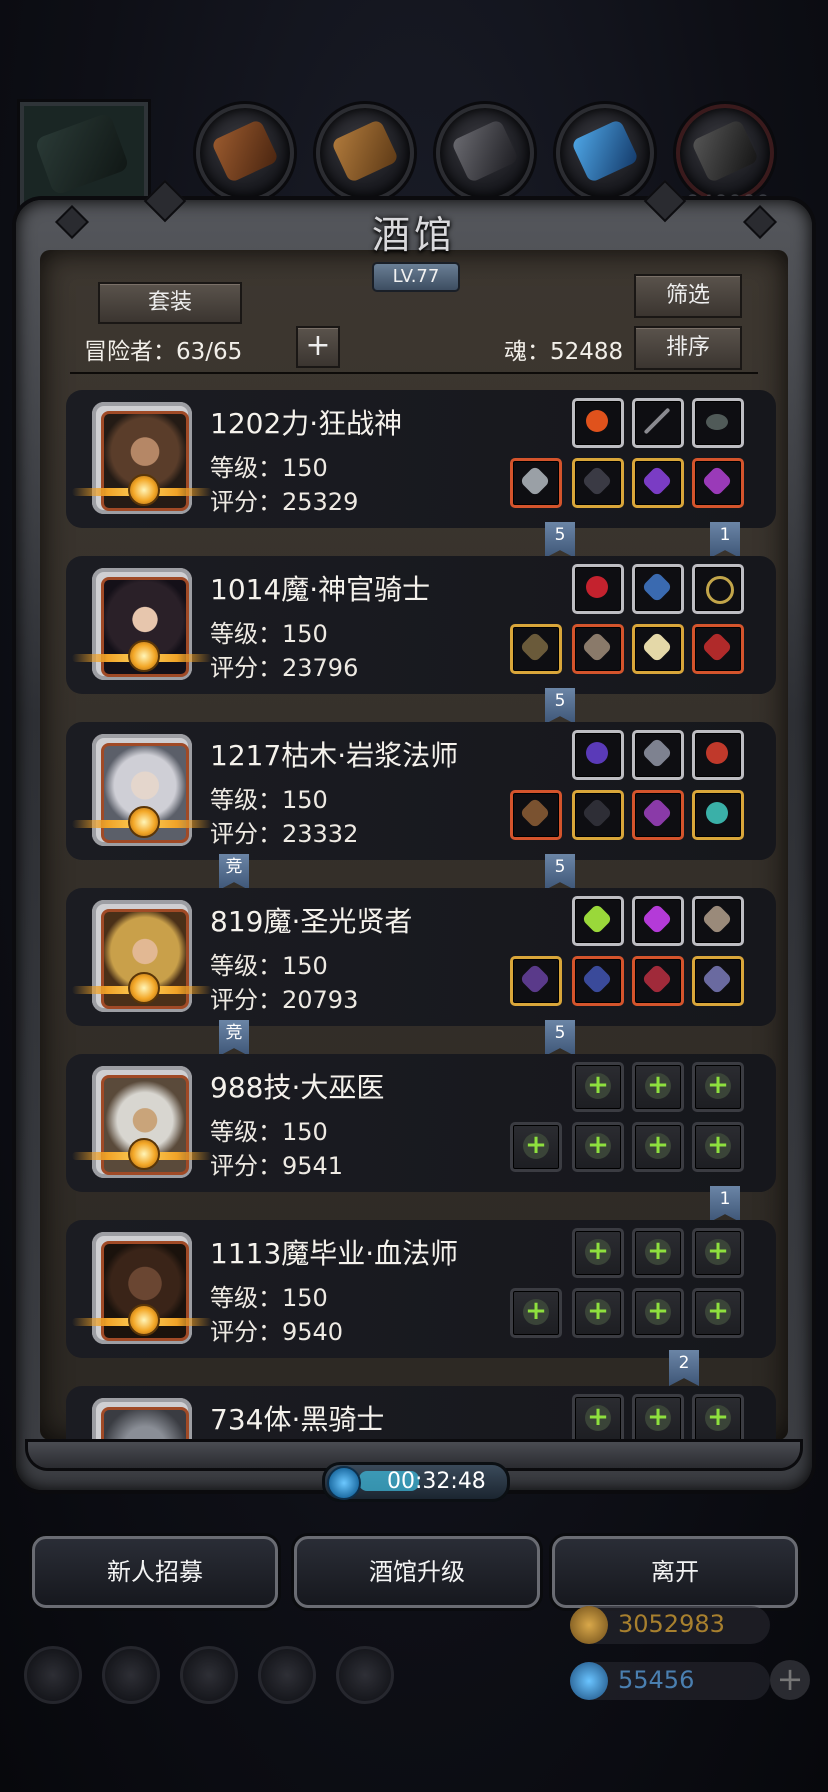 The image size is (828, 1792). What do you see at coordinates (718, 755) in the screenshot?
I see `red-stone-icon` at bounding box center [718, 755].